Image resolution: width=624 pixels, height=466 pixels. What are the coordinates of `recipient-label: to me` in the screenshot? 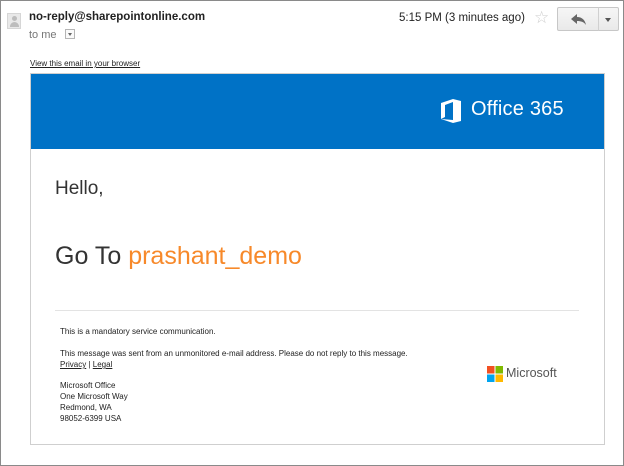 It's located at (43, 35).